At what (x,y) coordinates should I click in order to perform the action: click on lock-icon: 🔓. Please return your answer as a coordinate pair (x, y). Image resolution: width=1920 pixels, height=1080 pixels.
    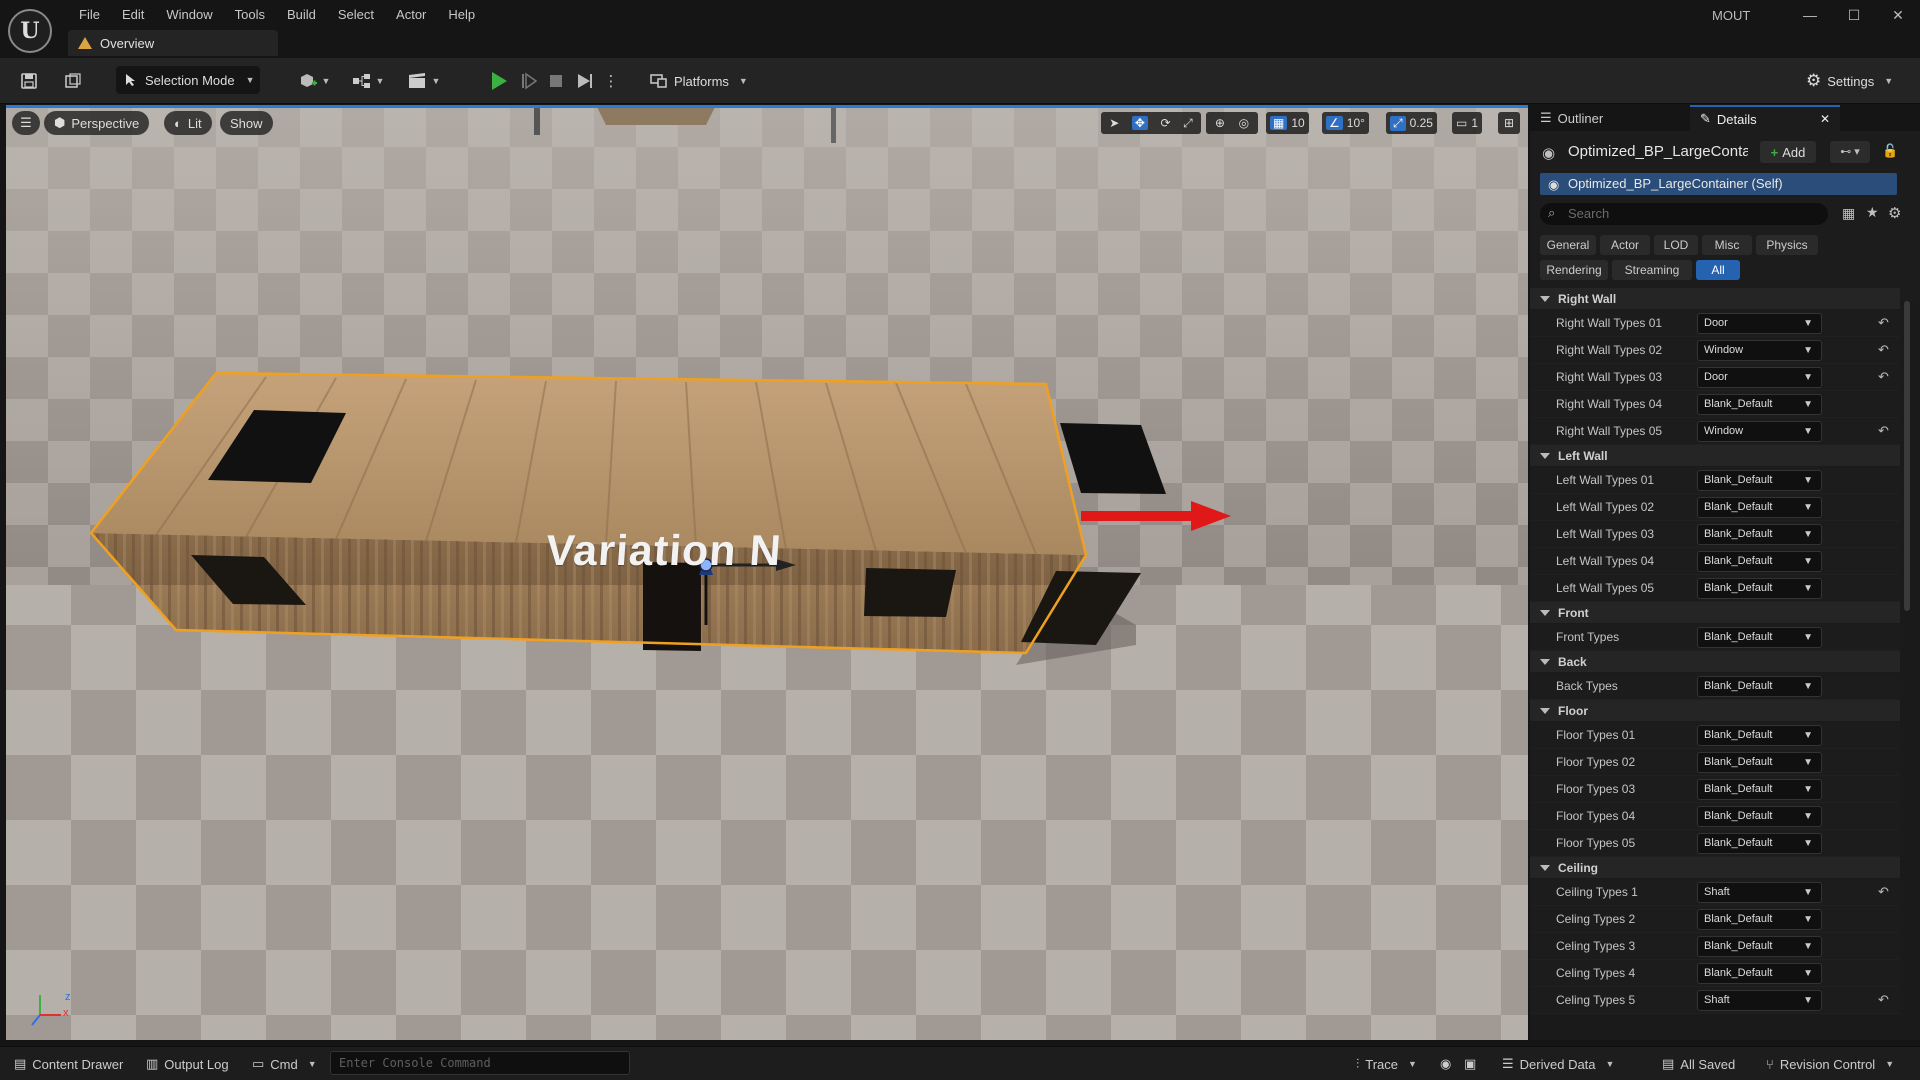
    Looking at the image, I should click on (1890, 151).